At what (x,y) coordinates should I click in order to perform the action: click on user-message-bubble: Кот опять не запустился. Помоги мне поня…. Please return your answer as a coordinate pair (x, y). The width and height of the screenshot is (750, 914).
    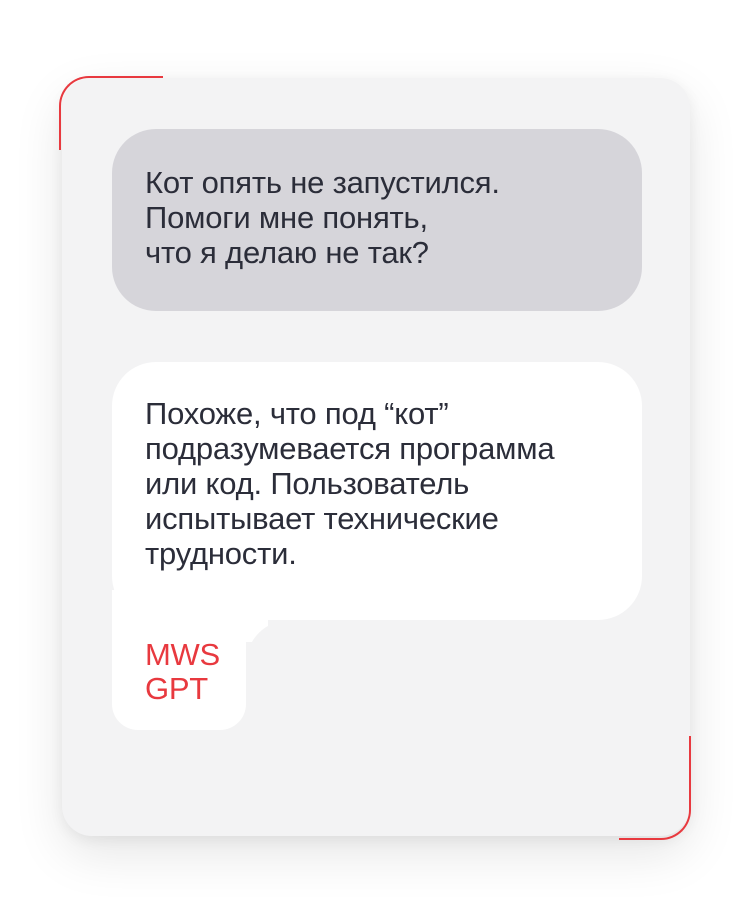
    Looking at the image, I should click on (377, 220).